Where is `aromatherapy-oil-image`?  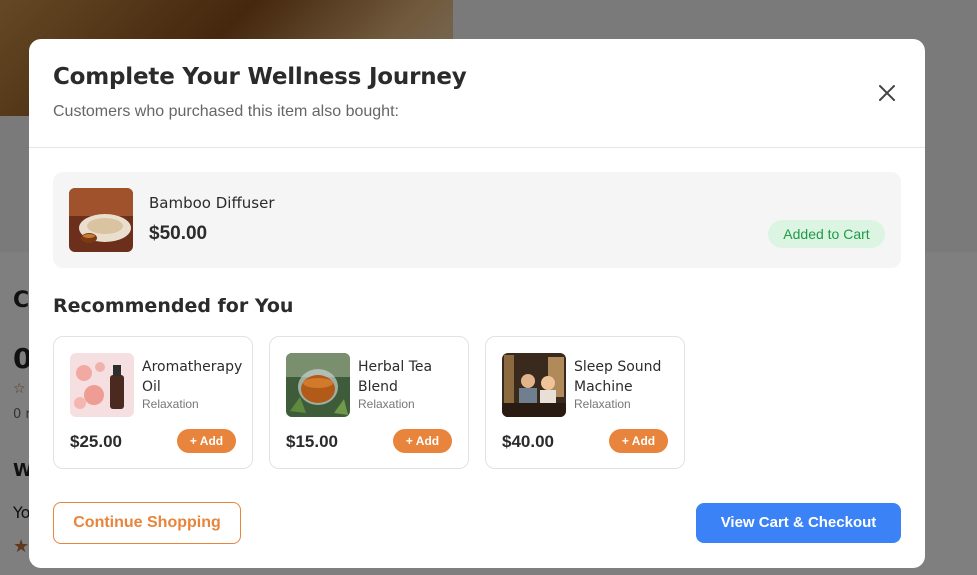 aromatherapy-oil-image is located at coordinates (102, 385).